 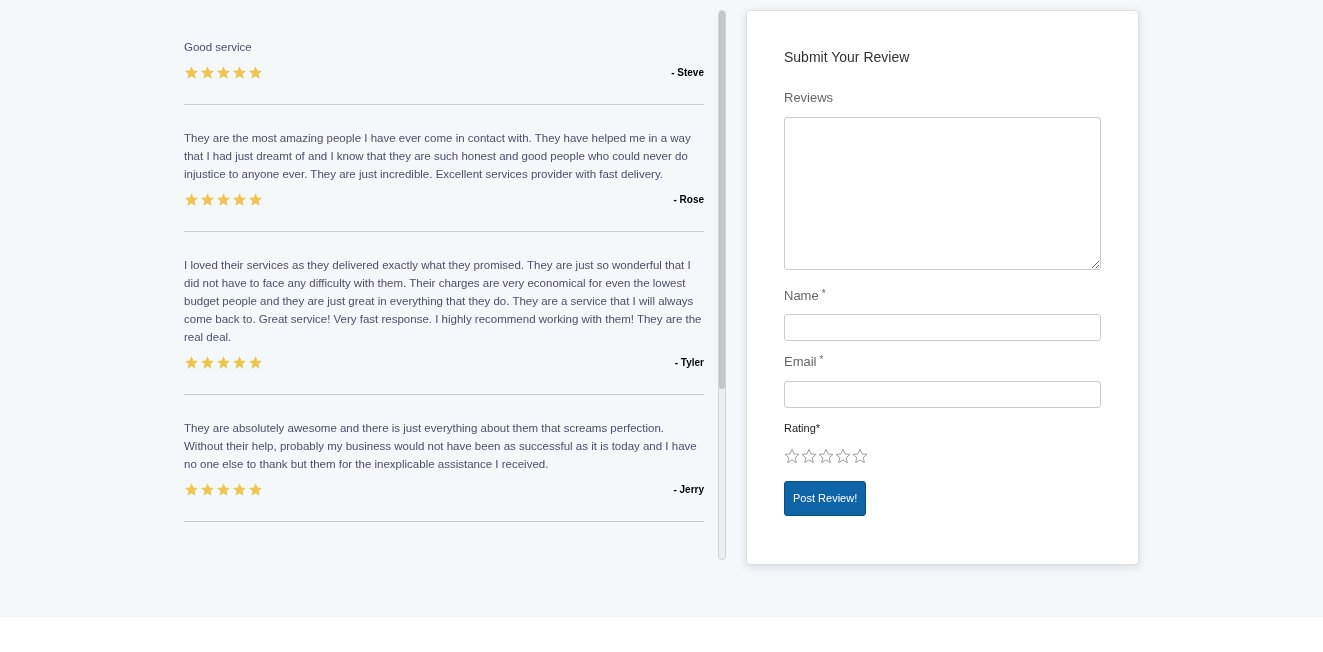 I want to click on form-title: Submit Your Review, so click(x=847, y=57).